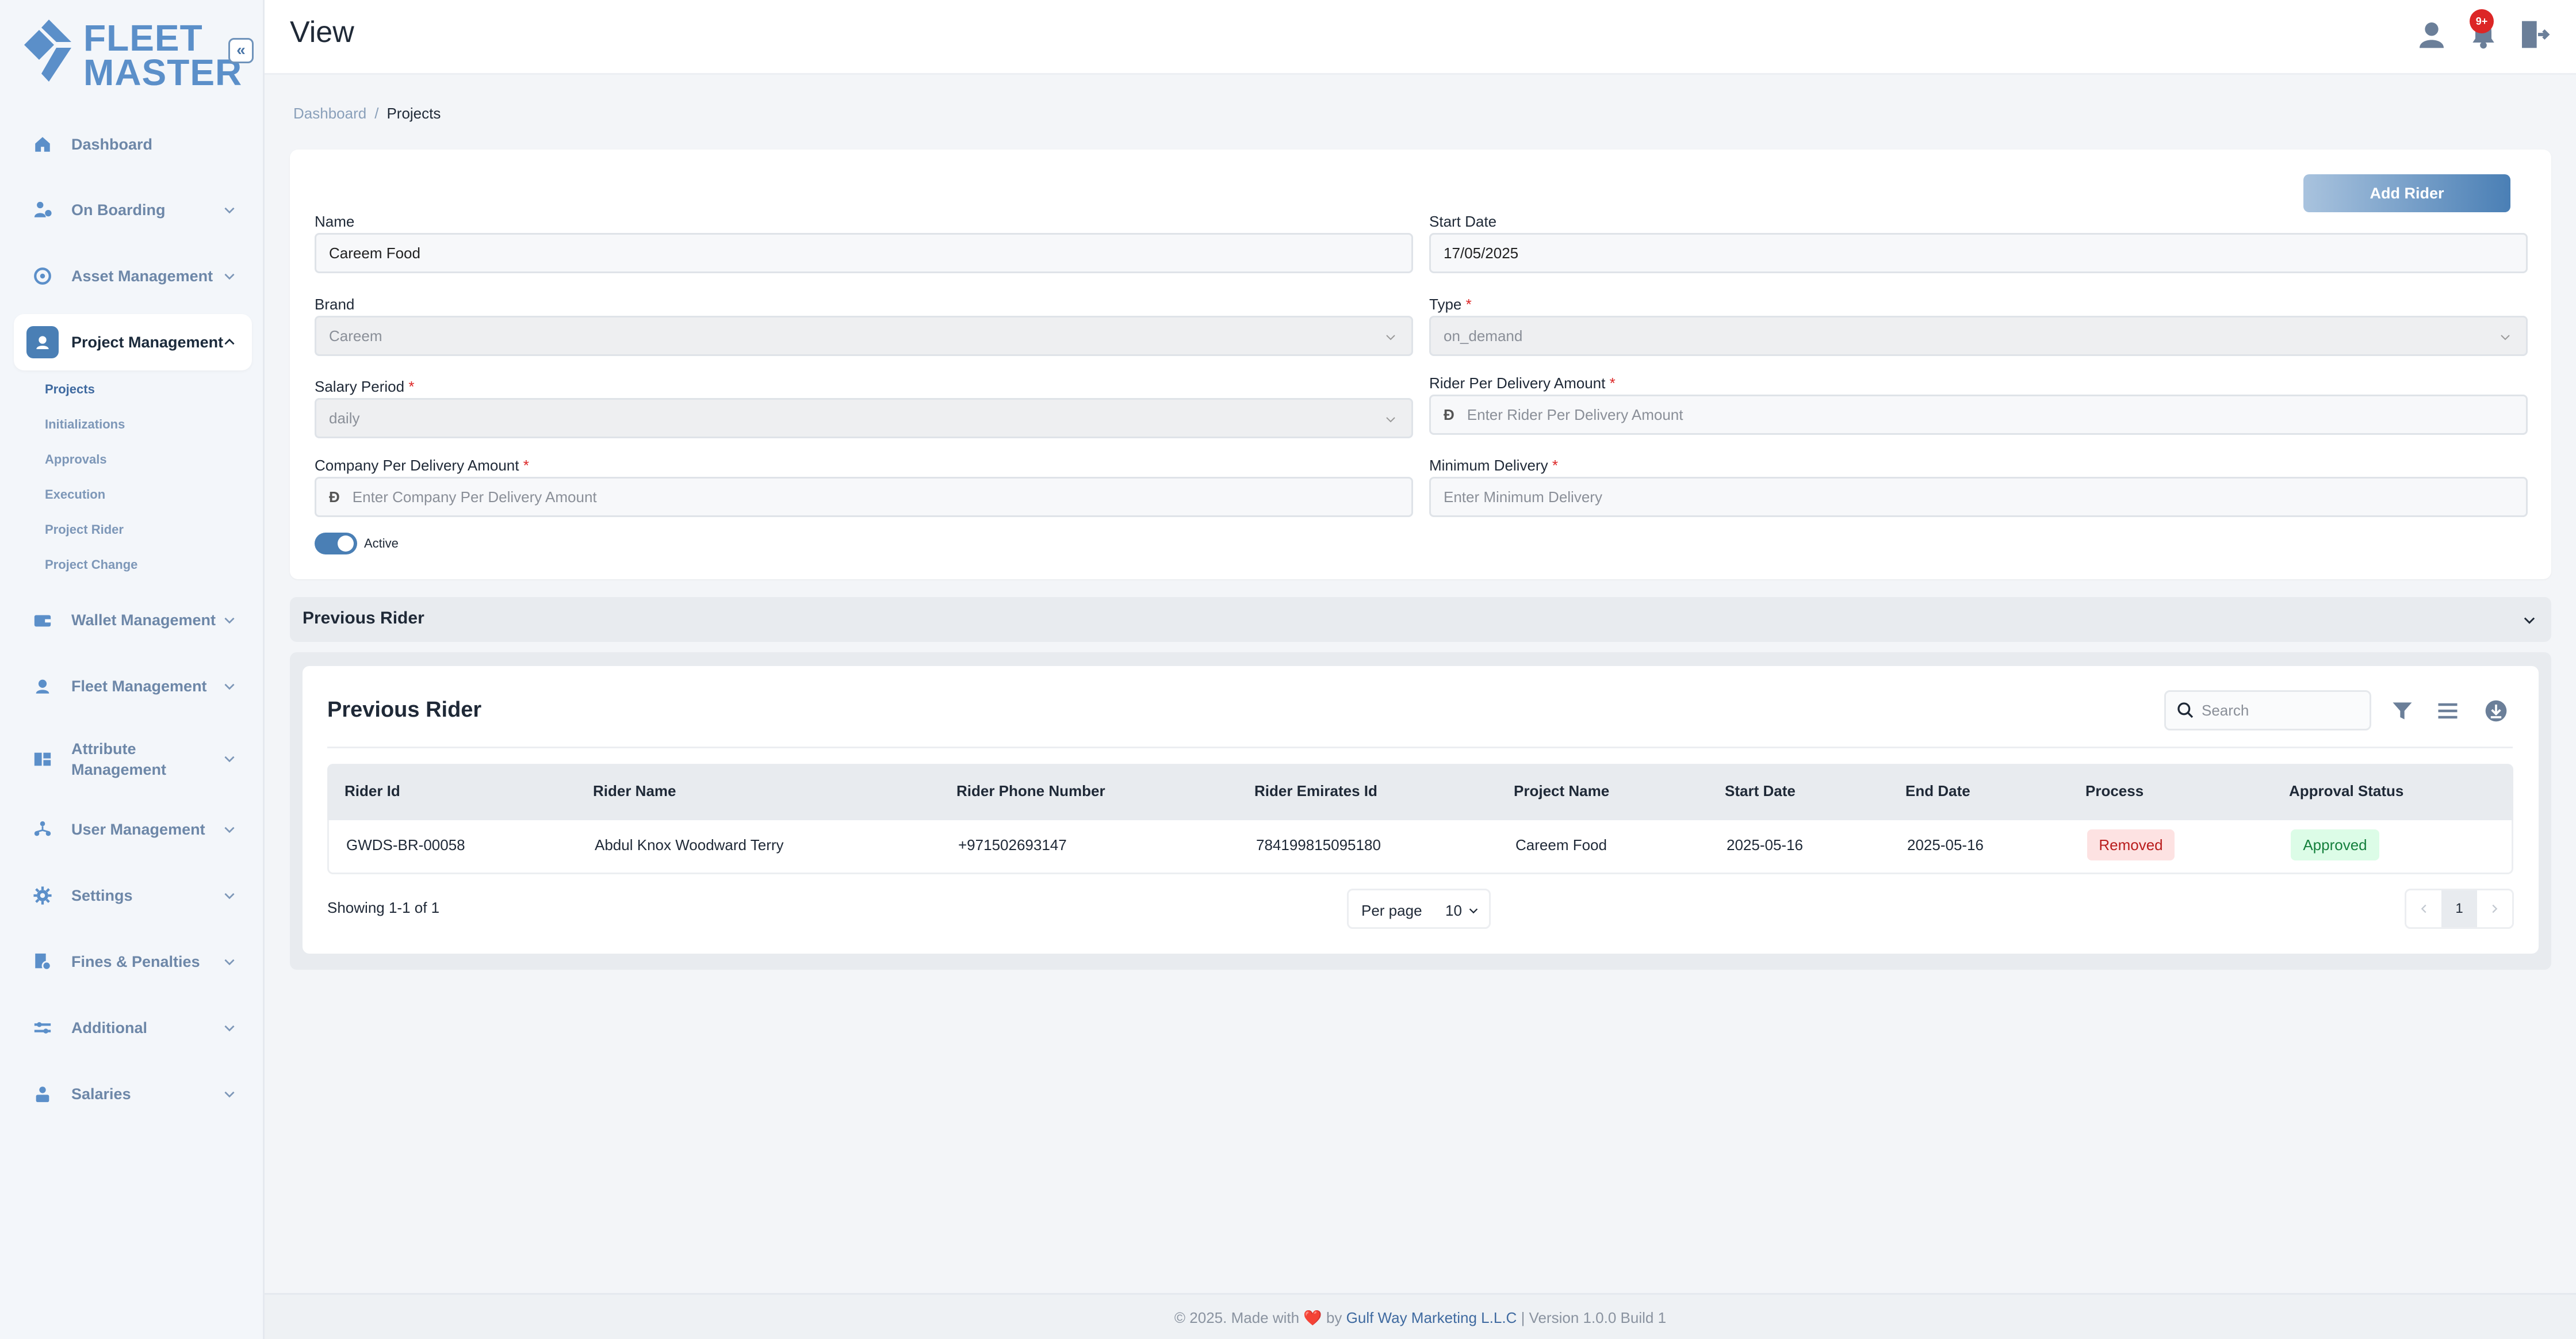 The image size is (2576, 1339). I want to click on brand-label-text: Brand, so click(335, 304).